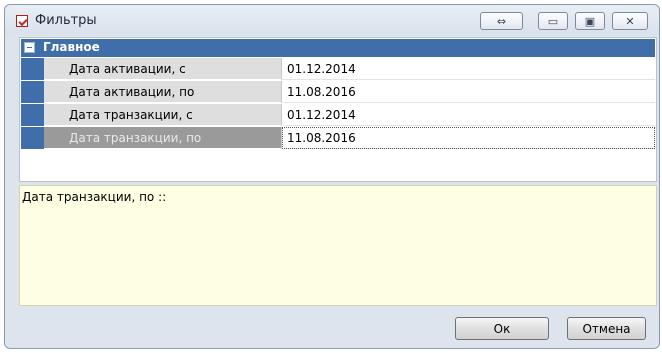  I want to click on minimize-button: ▭, so click(553, 21).